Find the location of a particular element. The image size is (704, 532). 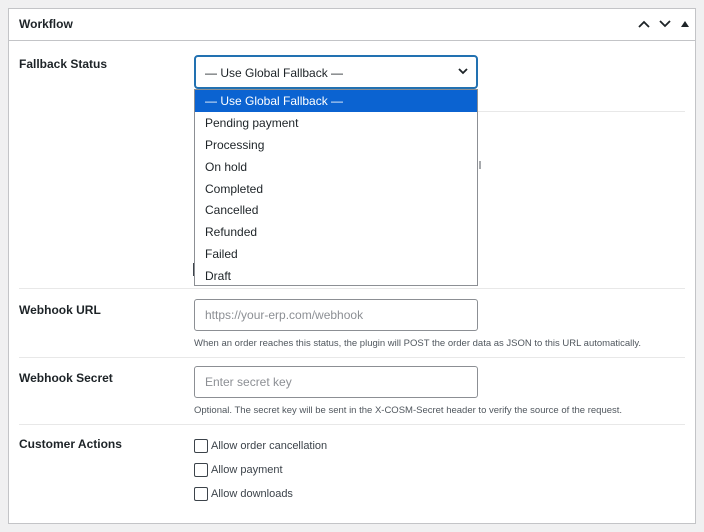

webhook-secret-input is located at coordinates (336, 382).